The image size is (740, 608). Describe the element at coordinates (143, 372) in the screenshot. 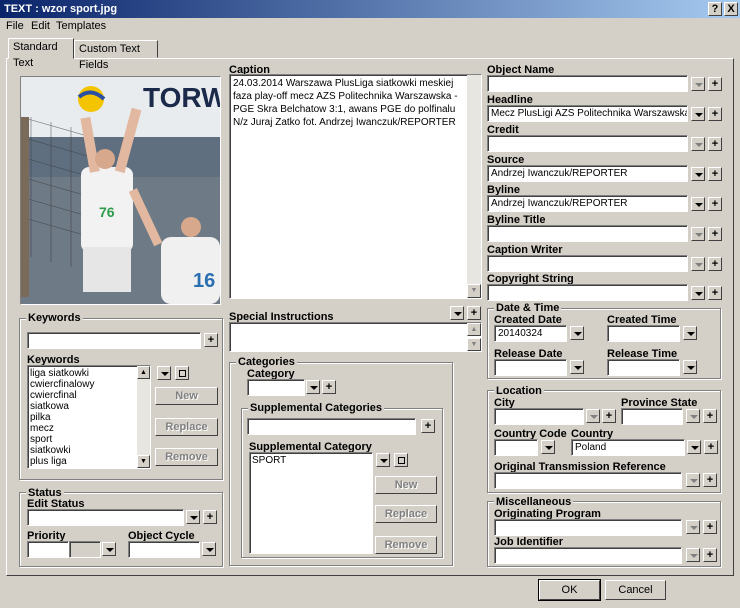

I see `keywords-scroll-up: ▲` at that location.